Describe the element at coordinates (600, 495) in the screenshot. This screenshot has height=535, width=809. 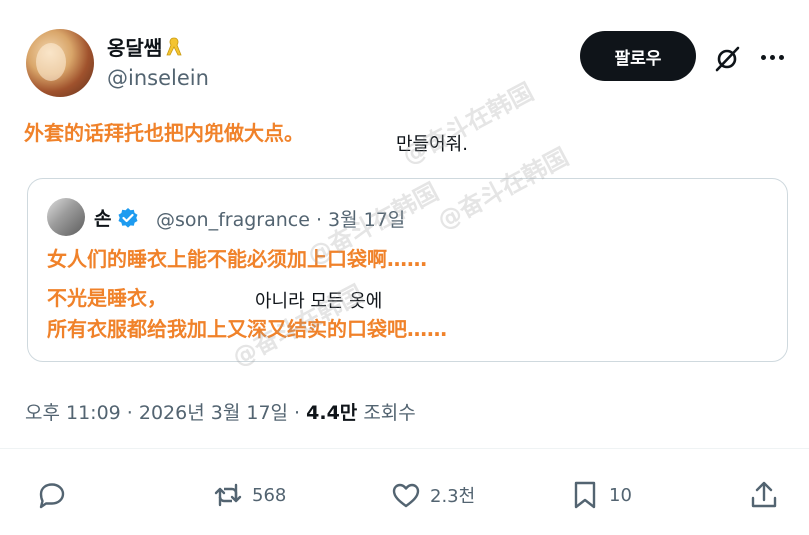
I see `bookmark-button: 10` at that location.